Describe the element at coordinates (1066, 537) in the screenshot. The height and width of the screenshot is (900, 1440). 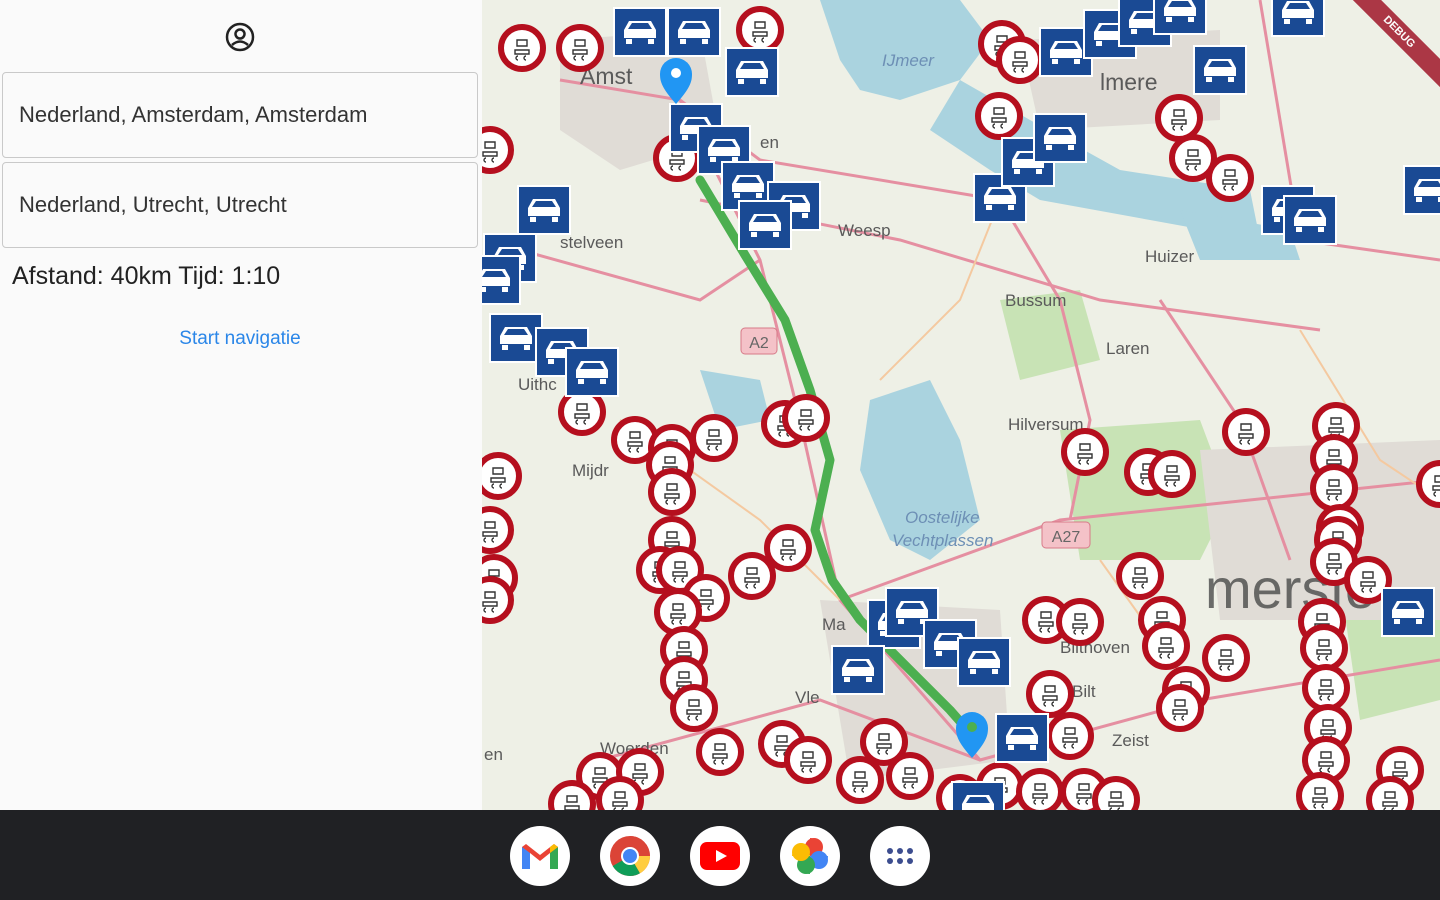
I see `svg-text: A27` at that location.